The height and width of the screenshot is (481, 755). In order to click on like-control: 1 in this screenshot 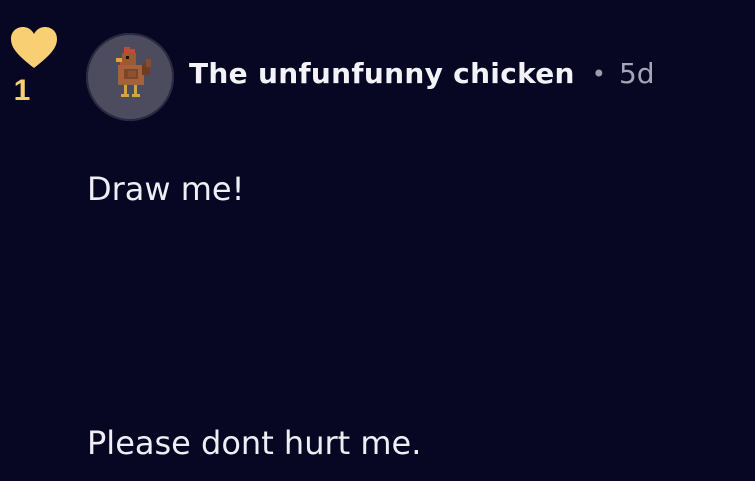, I will do `click(34, 66)`.